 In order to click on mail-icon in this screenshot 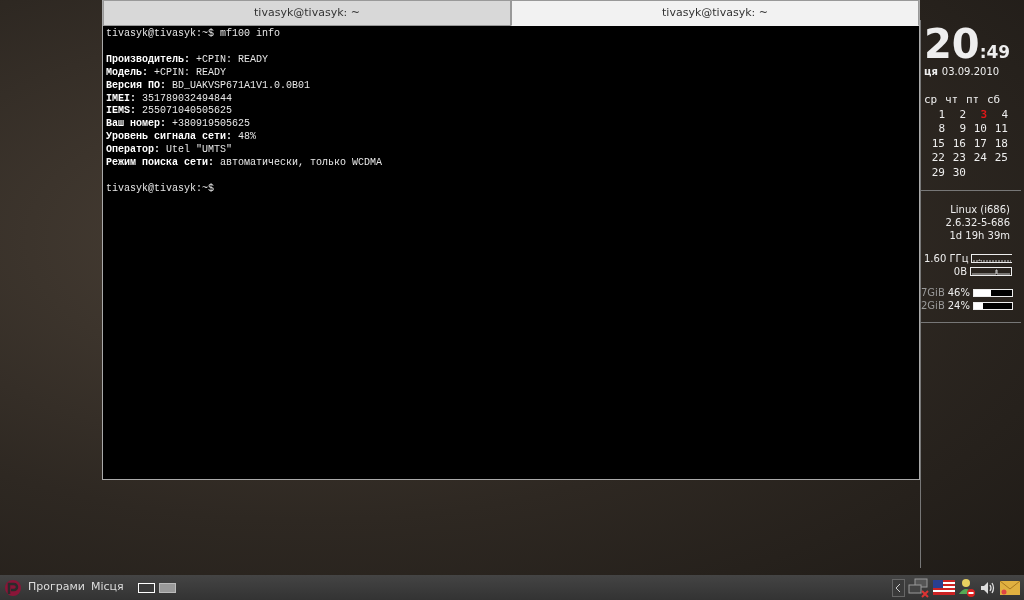, I will do `click(1010, 587)`.